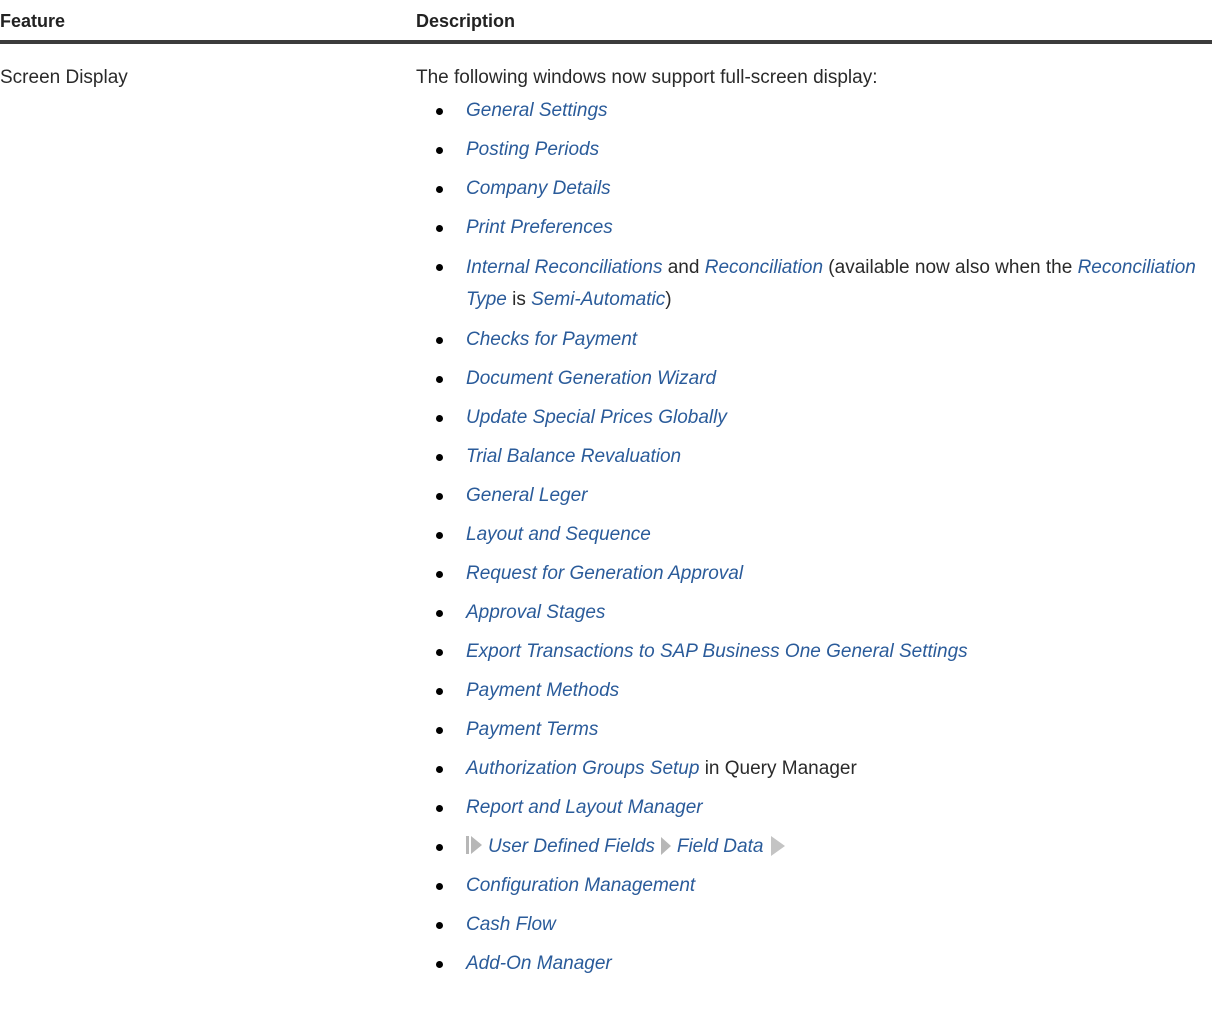 The width and height of the screenshot is (1212, 1016). What do you see at coordinates (542, 690) in the screenshot?
I see `link-payment-methods: Payment Methods` at bounding box center [542, 690].